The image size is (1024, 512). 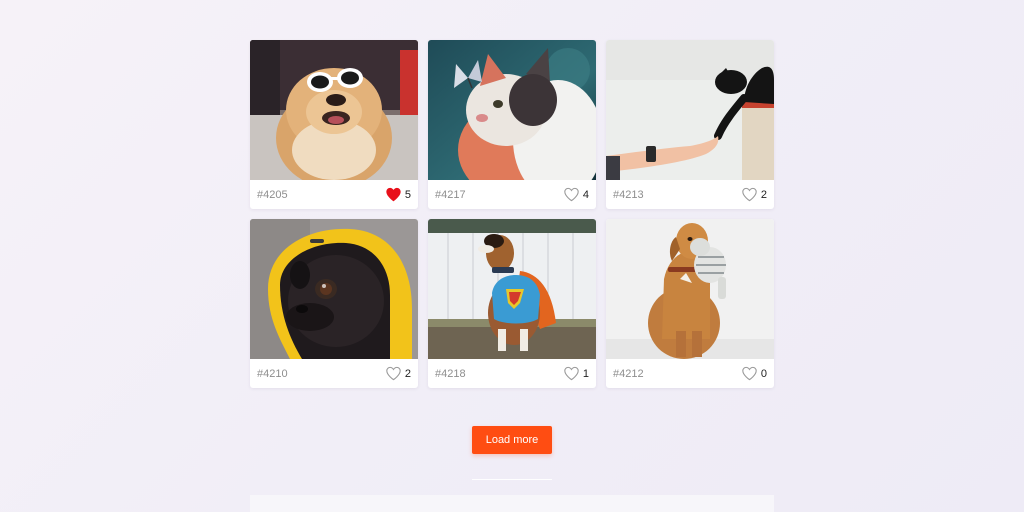 What do you see at coordinates (407, 194) in the screenshot?
I see `like-count: 5` at bounding box center [407, 194].